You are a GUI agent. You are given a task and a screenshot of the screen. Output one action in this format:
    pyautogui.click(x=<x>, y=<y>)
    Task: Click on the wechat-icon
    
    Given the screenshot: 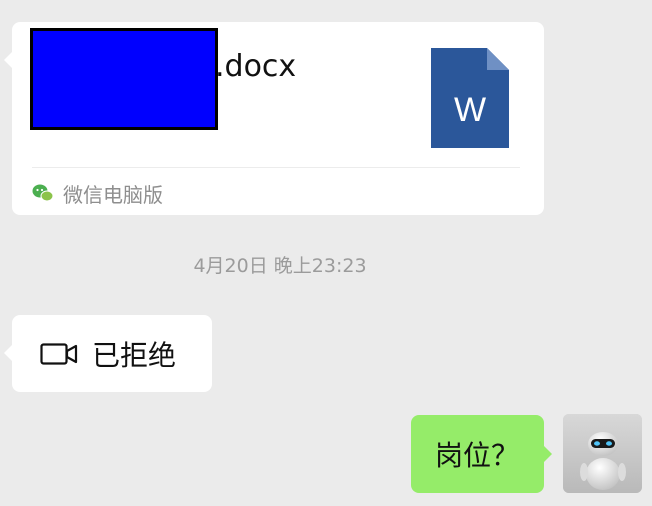 What is the action you would take?
    pyautogui.click(x=43, y=193)
    